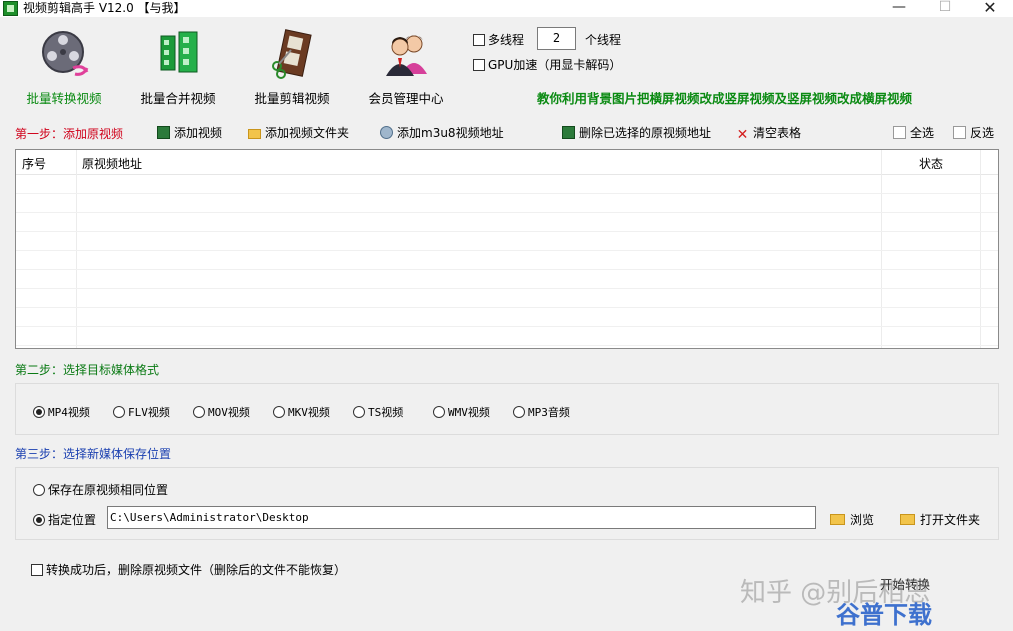 The height and width of the screenshot is (631, 1013). What do you see at coordinates (568, 132) in the screenshot?
I see `delete-video-icon` at bounding box center [568, 132].